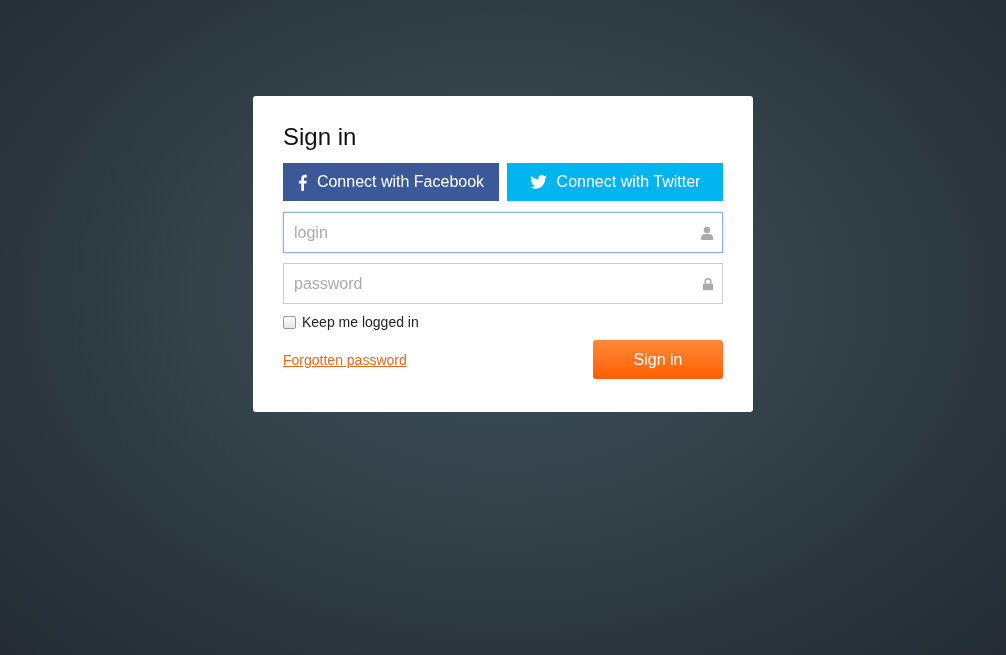 This screenshot has width=1006, height=655. Describe the element at coordinates (615, 182) in the screenshot. I see `twitter-button: Connect with Twitter` at that location.